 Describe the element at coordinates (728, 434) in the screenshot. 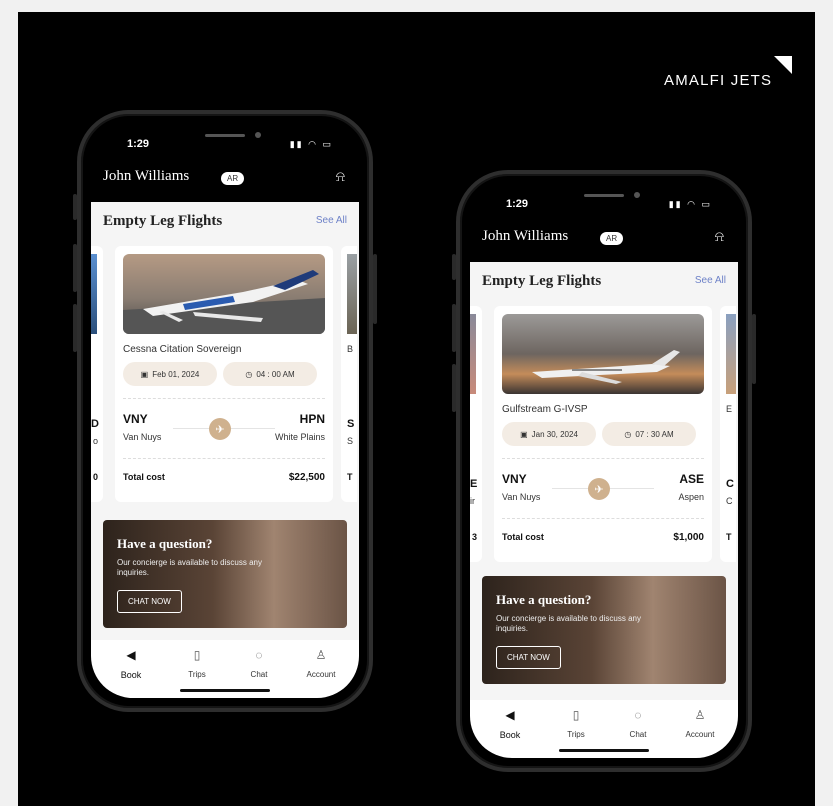

I see `flight-card-peek-right: E C C T` at that location.